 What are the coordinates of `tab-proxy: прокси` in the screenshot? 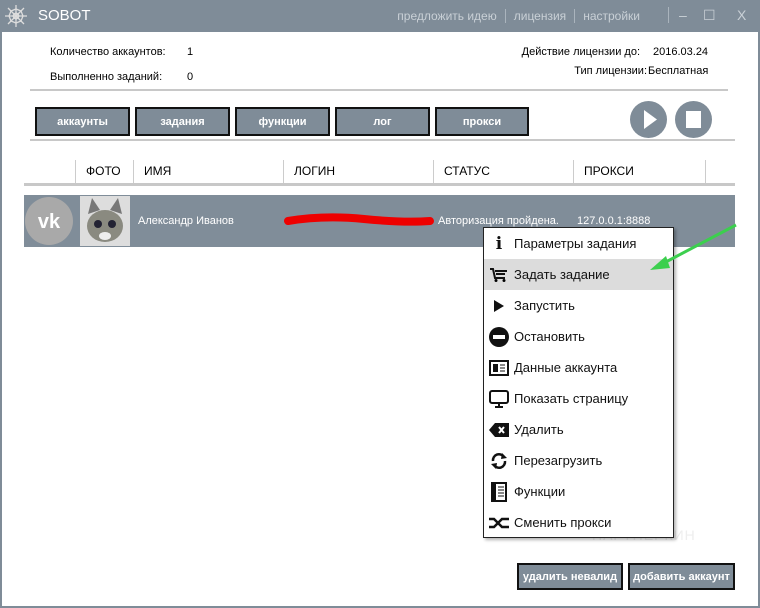 It's located at (482, 121).